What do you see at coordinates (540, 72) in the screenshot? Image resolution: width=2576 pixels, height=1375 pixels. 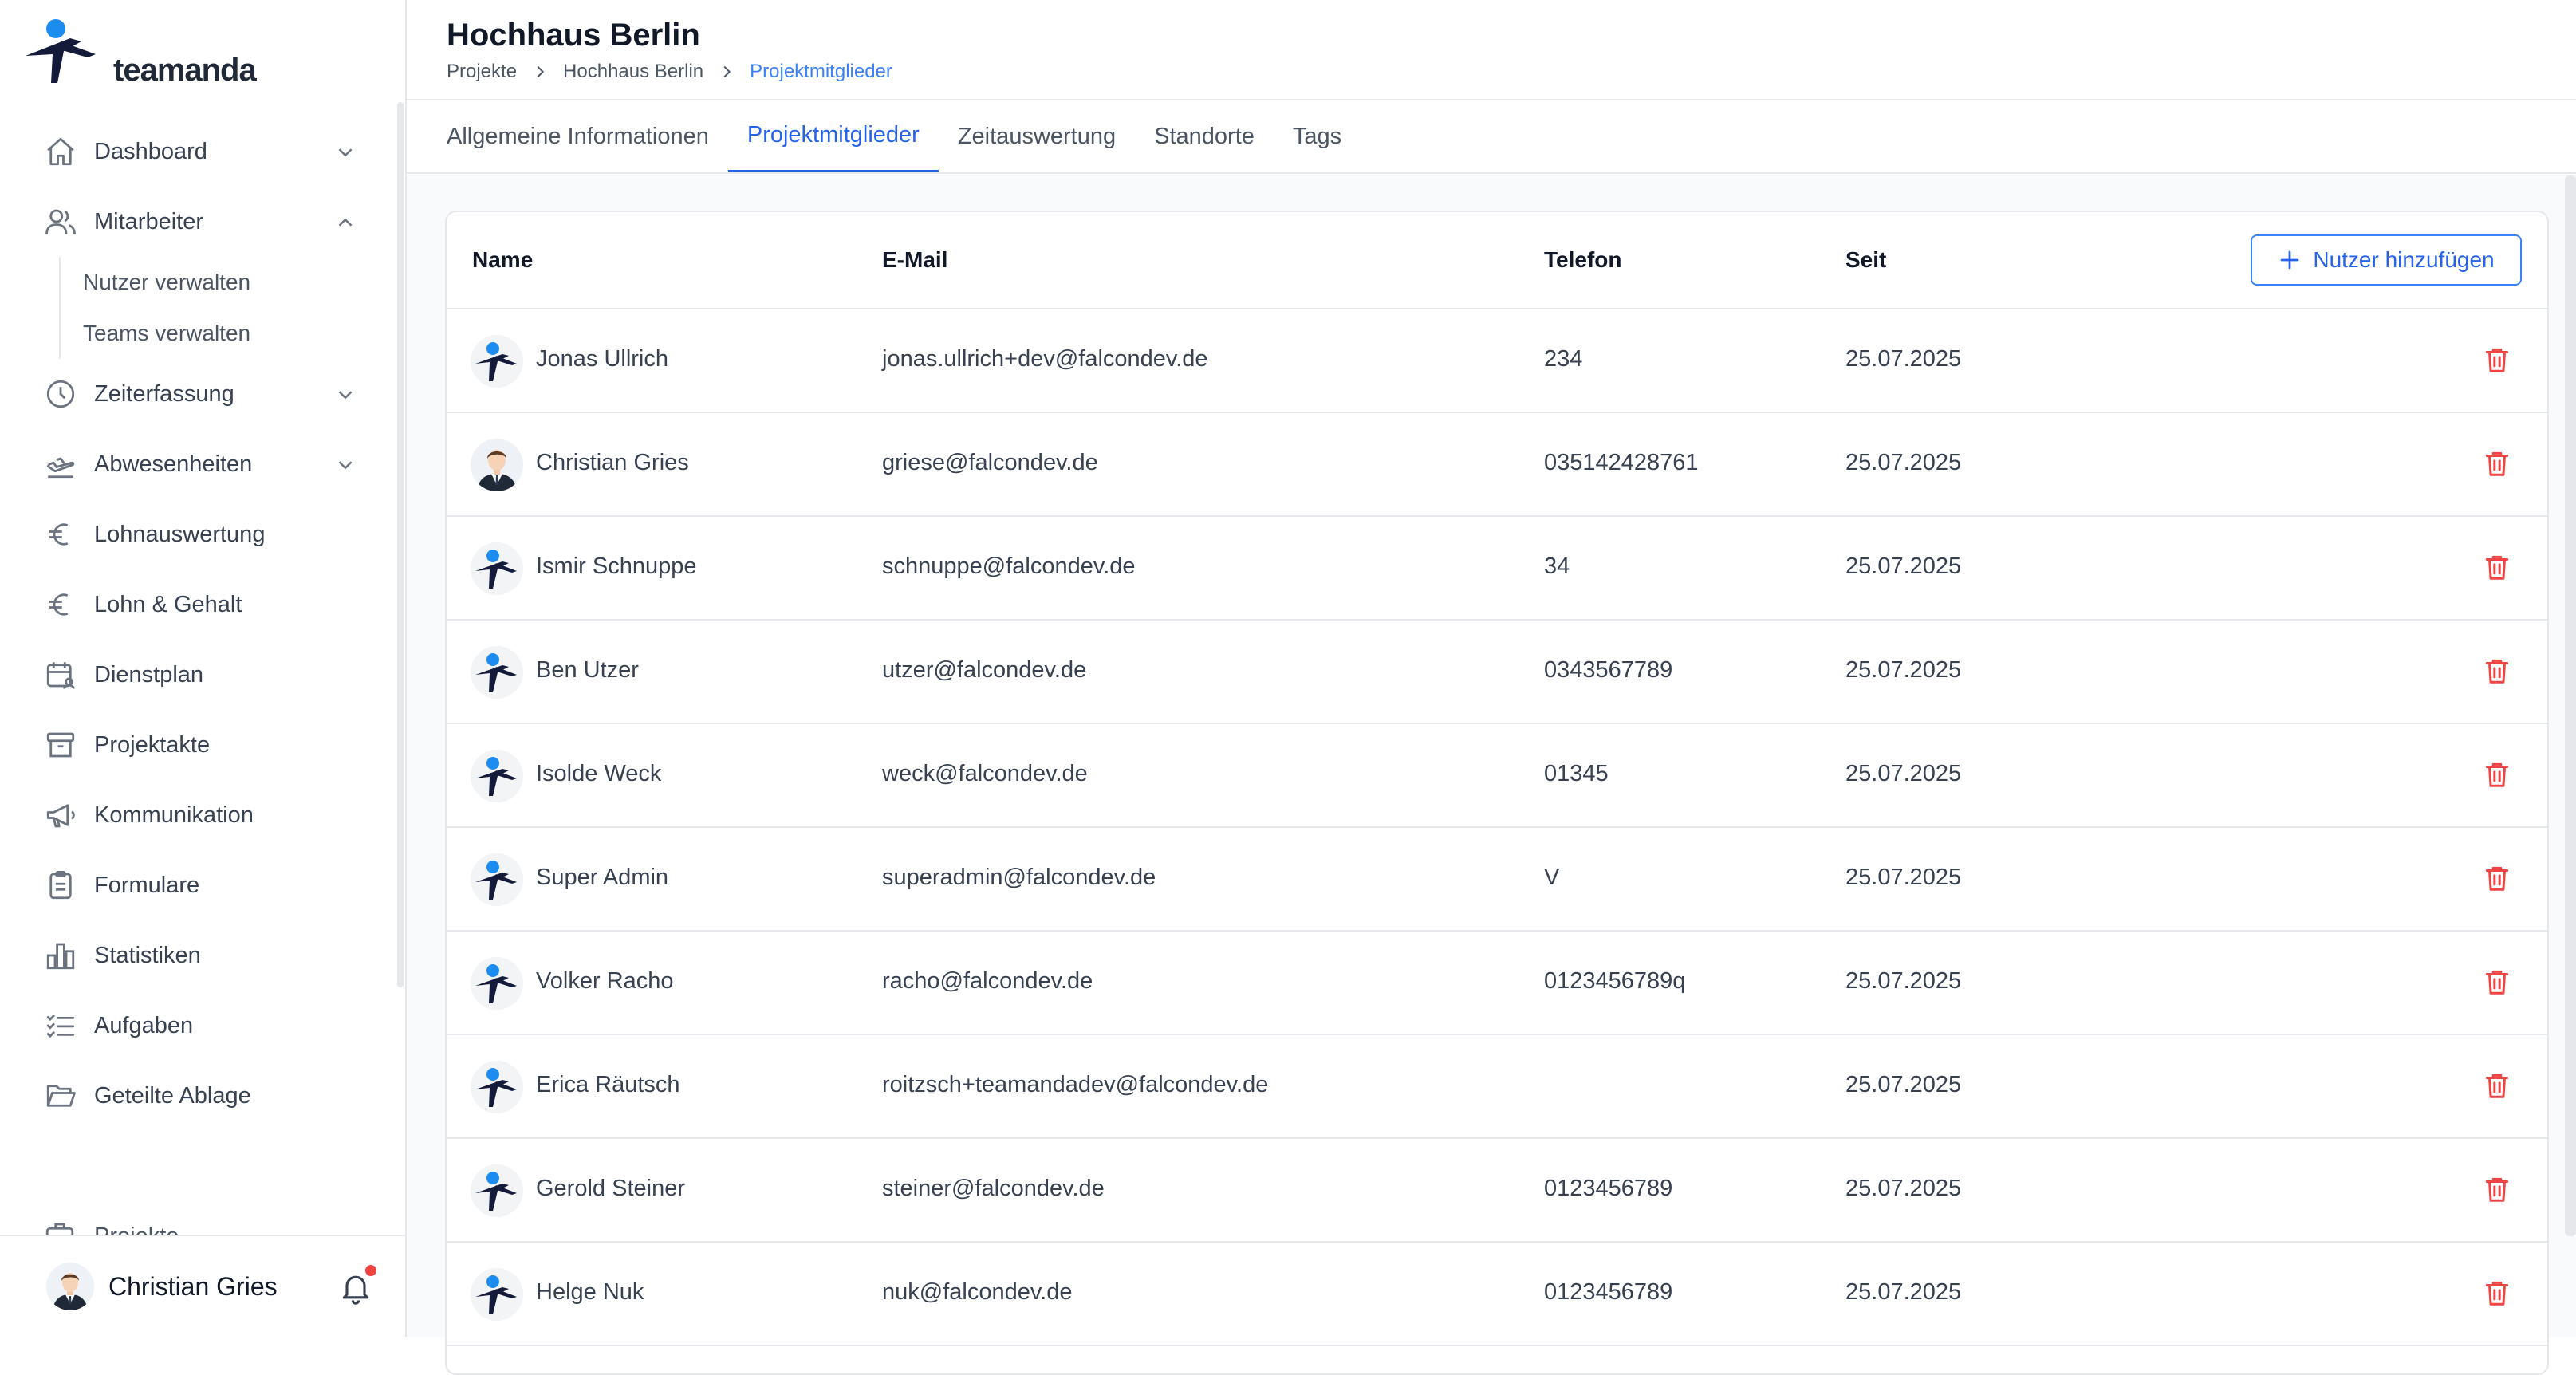 I see `chevron-right-icon` at bounding box center [540, 72].